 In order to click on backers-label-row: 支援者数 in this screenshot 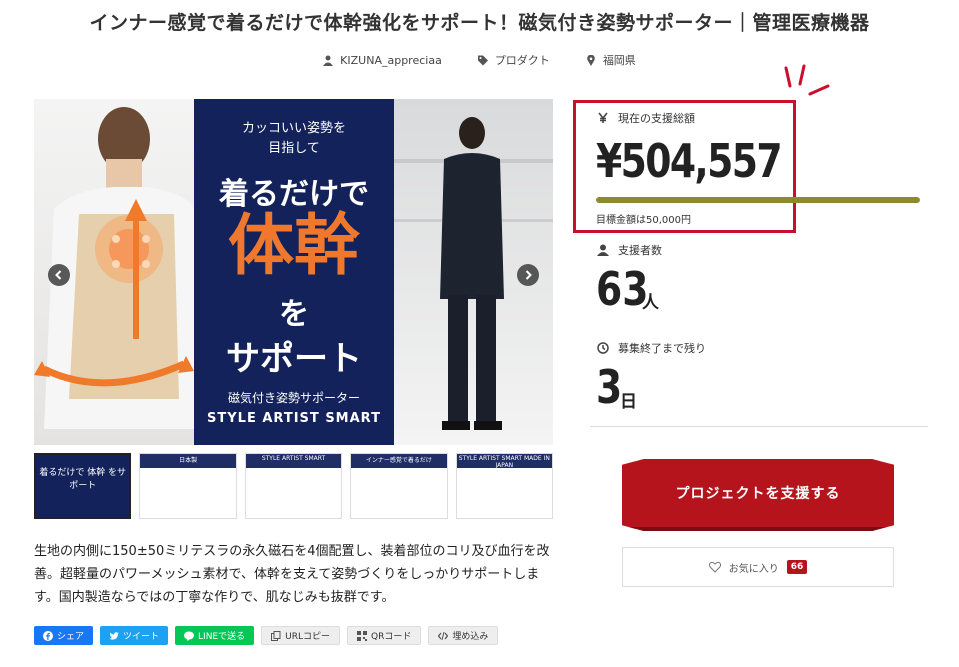, I will do `click(629, 250)`.